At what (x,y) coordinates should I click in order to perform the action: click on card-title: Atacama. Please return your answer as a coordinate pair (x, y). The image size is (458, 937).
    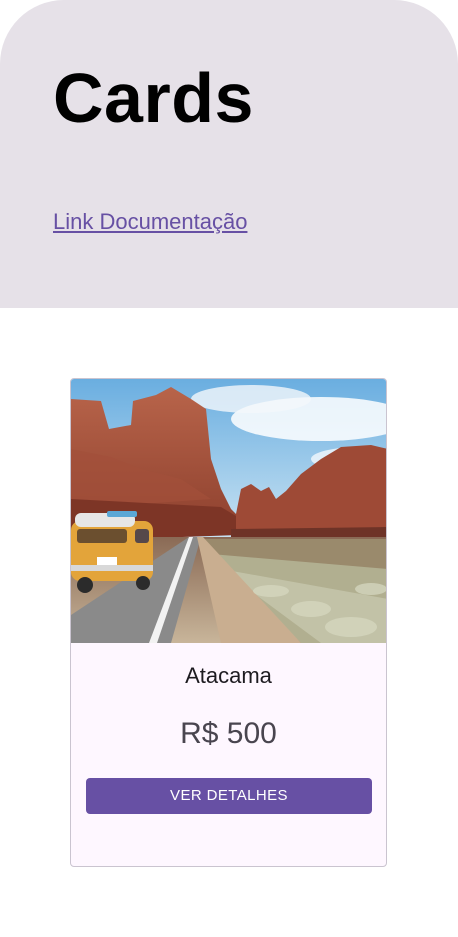
    Looking at the image, I should click on (228, 675).